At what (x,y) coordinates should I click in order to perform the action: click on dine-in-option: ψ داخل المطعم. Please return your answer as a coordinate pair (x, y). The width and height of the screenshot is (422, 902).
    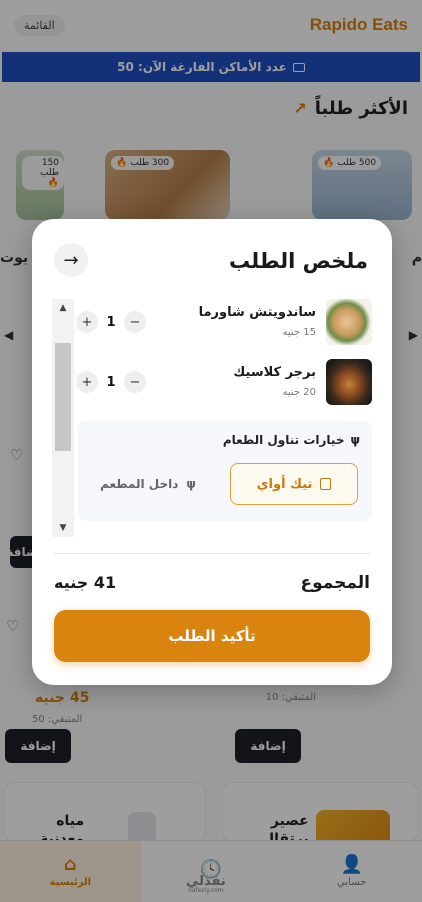
    Looking at the image, I should click on (148, 484).